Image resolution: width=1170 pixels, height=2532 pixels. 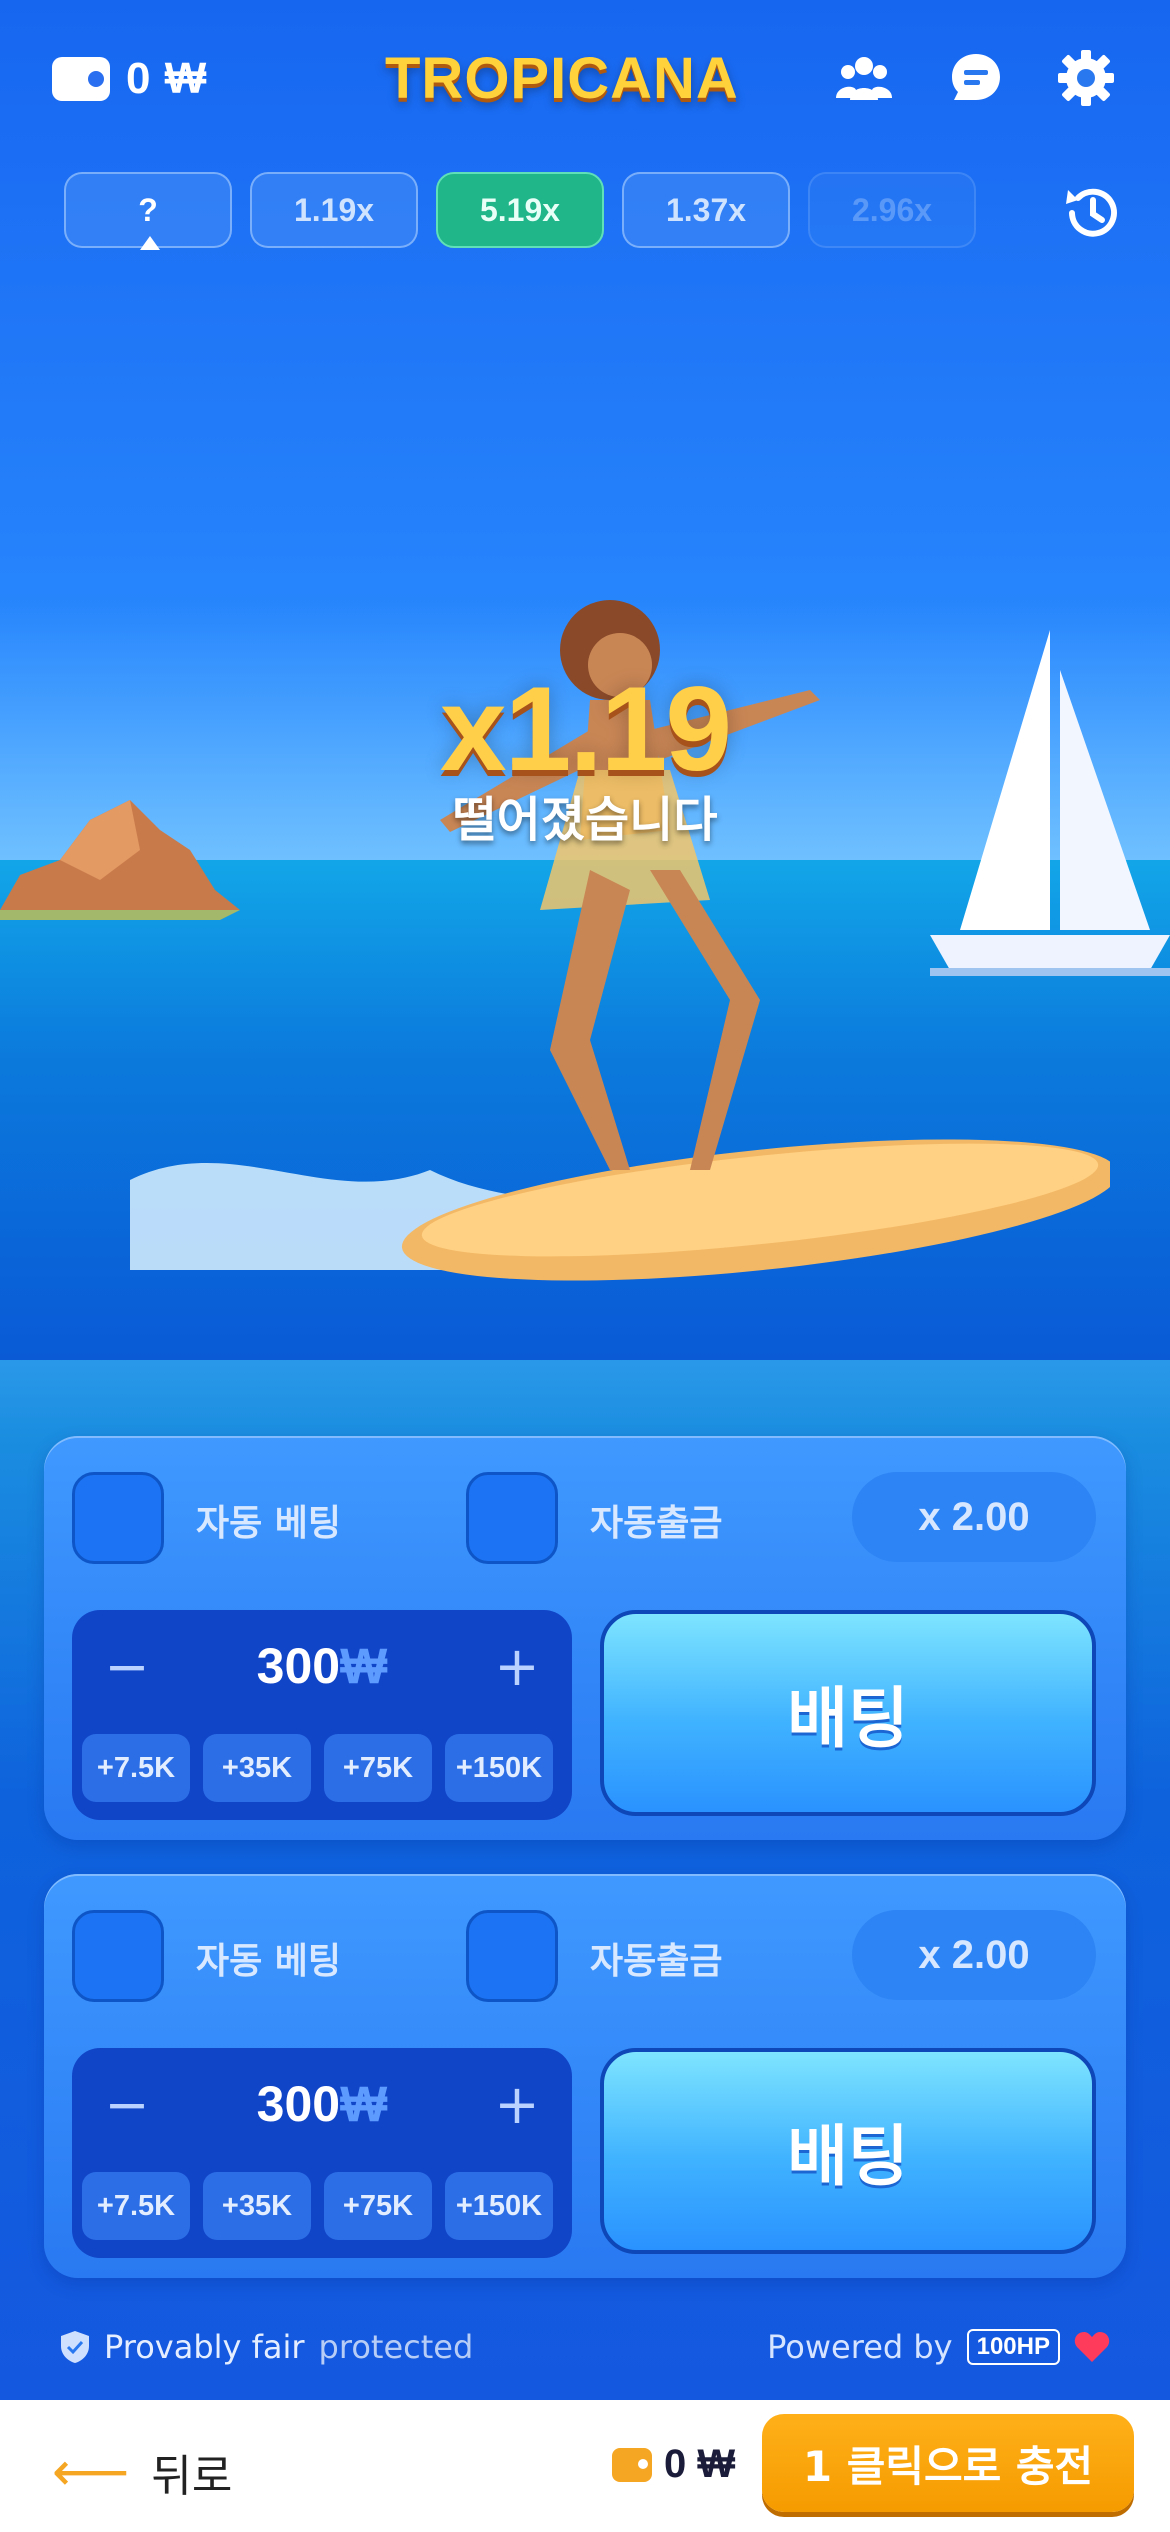 What do you see at coordinates (585, 820) in the screenshot?
I see `round-status: 떨어졌습니다` at bounding box center [585, 820].